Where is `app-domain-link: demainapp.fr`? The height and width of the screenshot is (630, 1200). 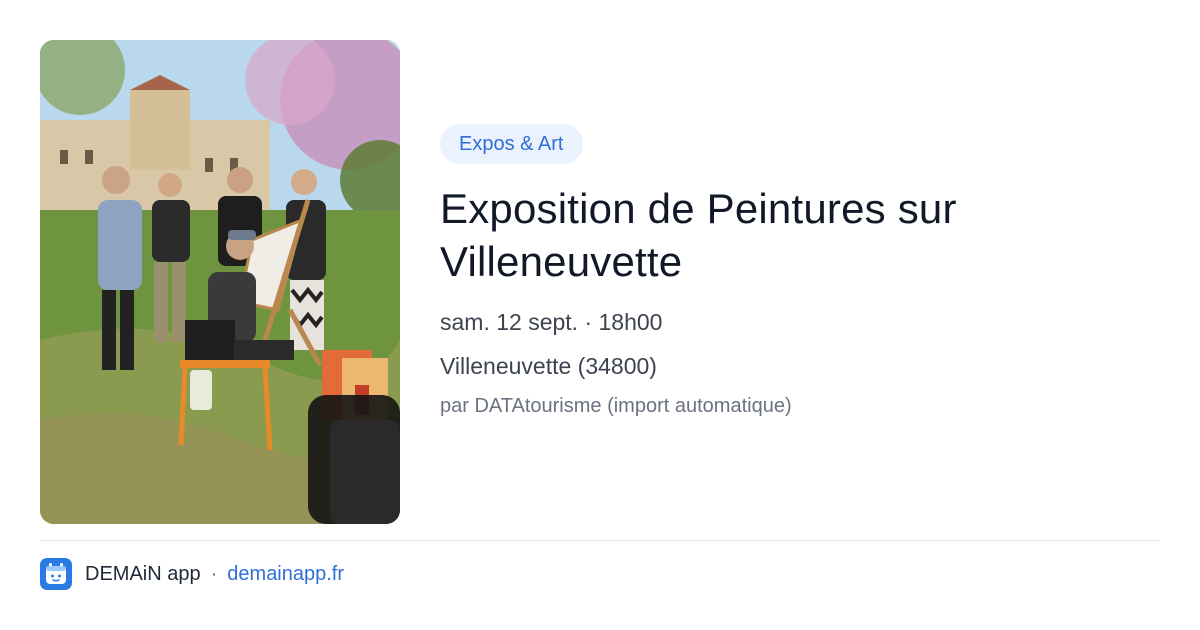 app-domain-link: demainapp.fr is located at coordinates (285, 574).